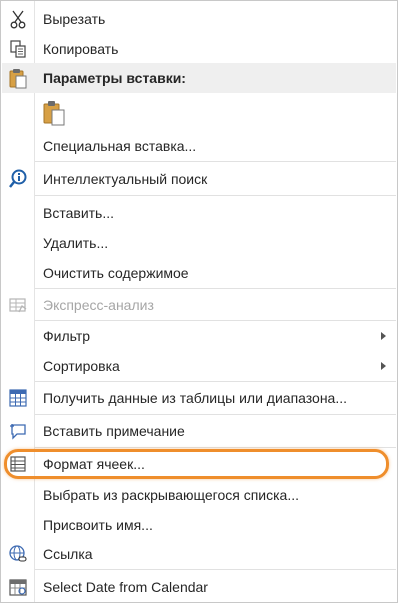 This screenshot has height=604, width=399. I want to click on paste-option-button, so click(54, 113).